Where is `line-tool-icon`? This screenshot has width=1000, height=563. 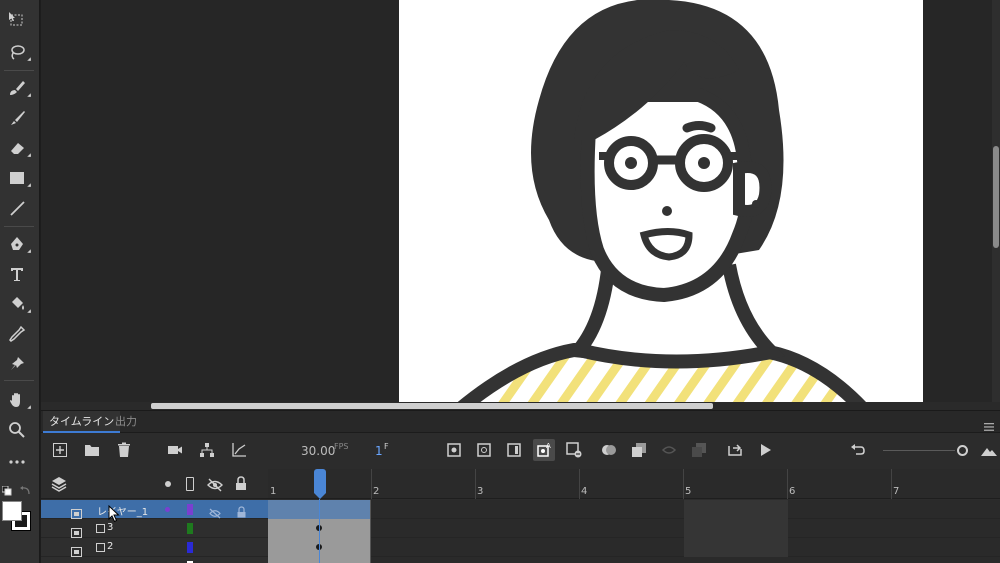
line-tool-icon is located at coordinates (17, 208).